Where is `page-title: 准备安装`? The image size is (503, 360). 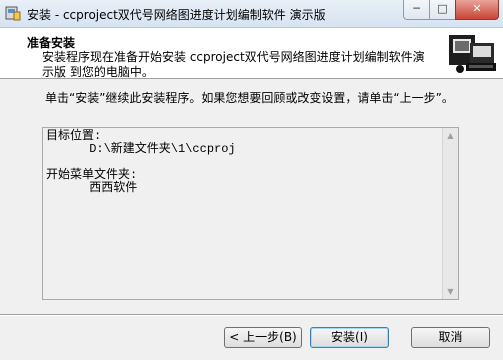 page-title: 准备安装 is located at coordinates (51, 43).